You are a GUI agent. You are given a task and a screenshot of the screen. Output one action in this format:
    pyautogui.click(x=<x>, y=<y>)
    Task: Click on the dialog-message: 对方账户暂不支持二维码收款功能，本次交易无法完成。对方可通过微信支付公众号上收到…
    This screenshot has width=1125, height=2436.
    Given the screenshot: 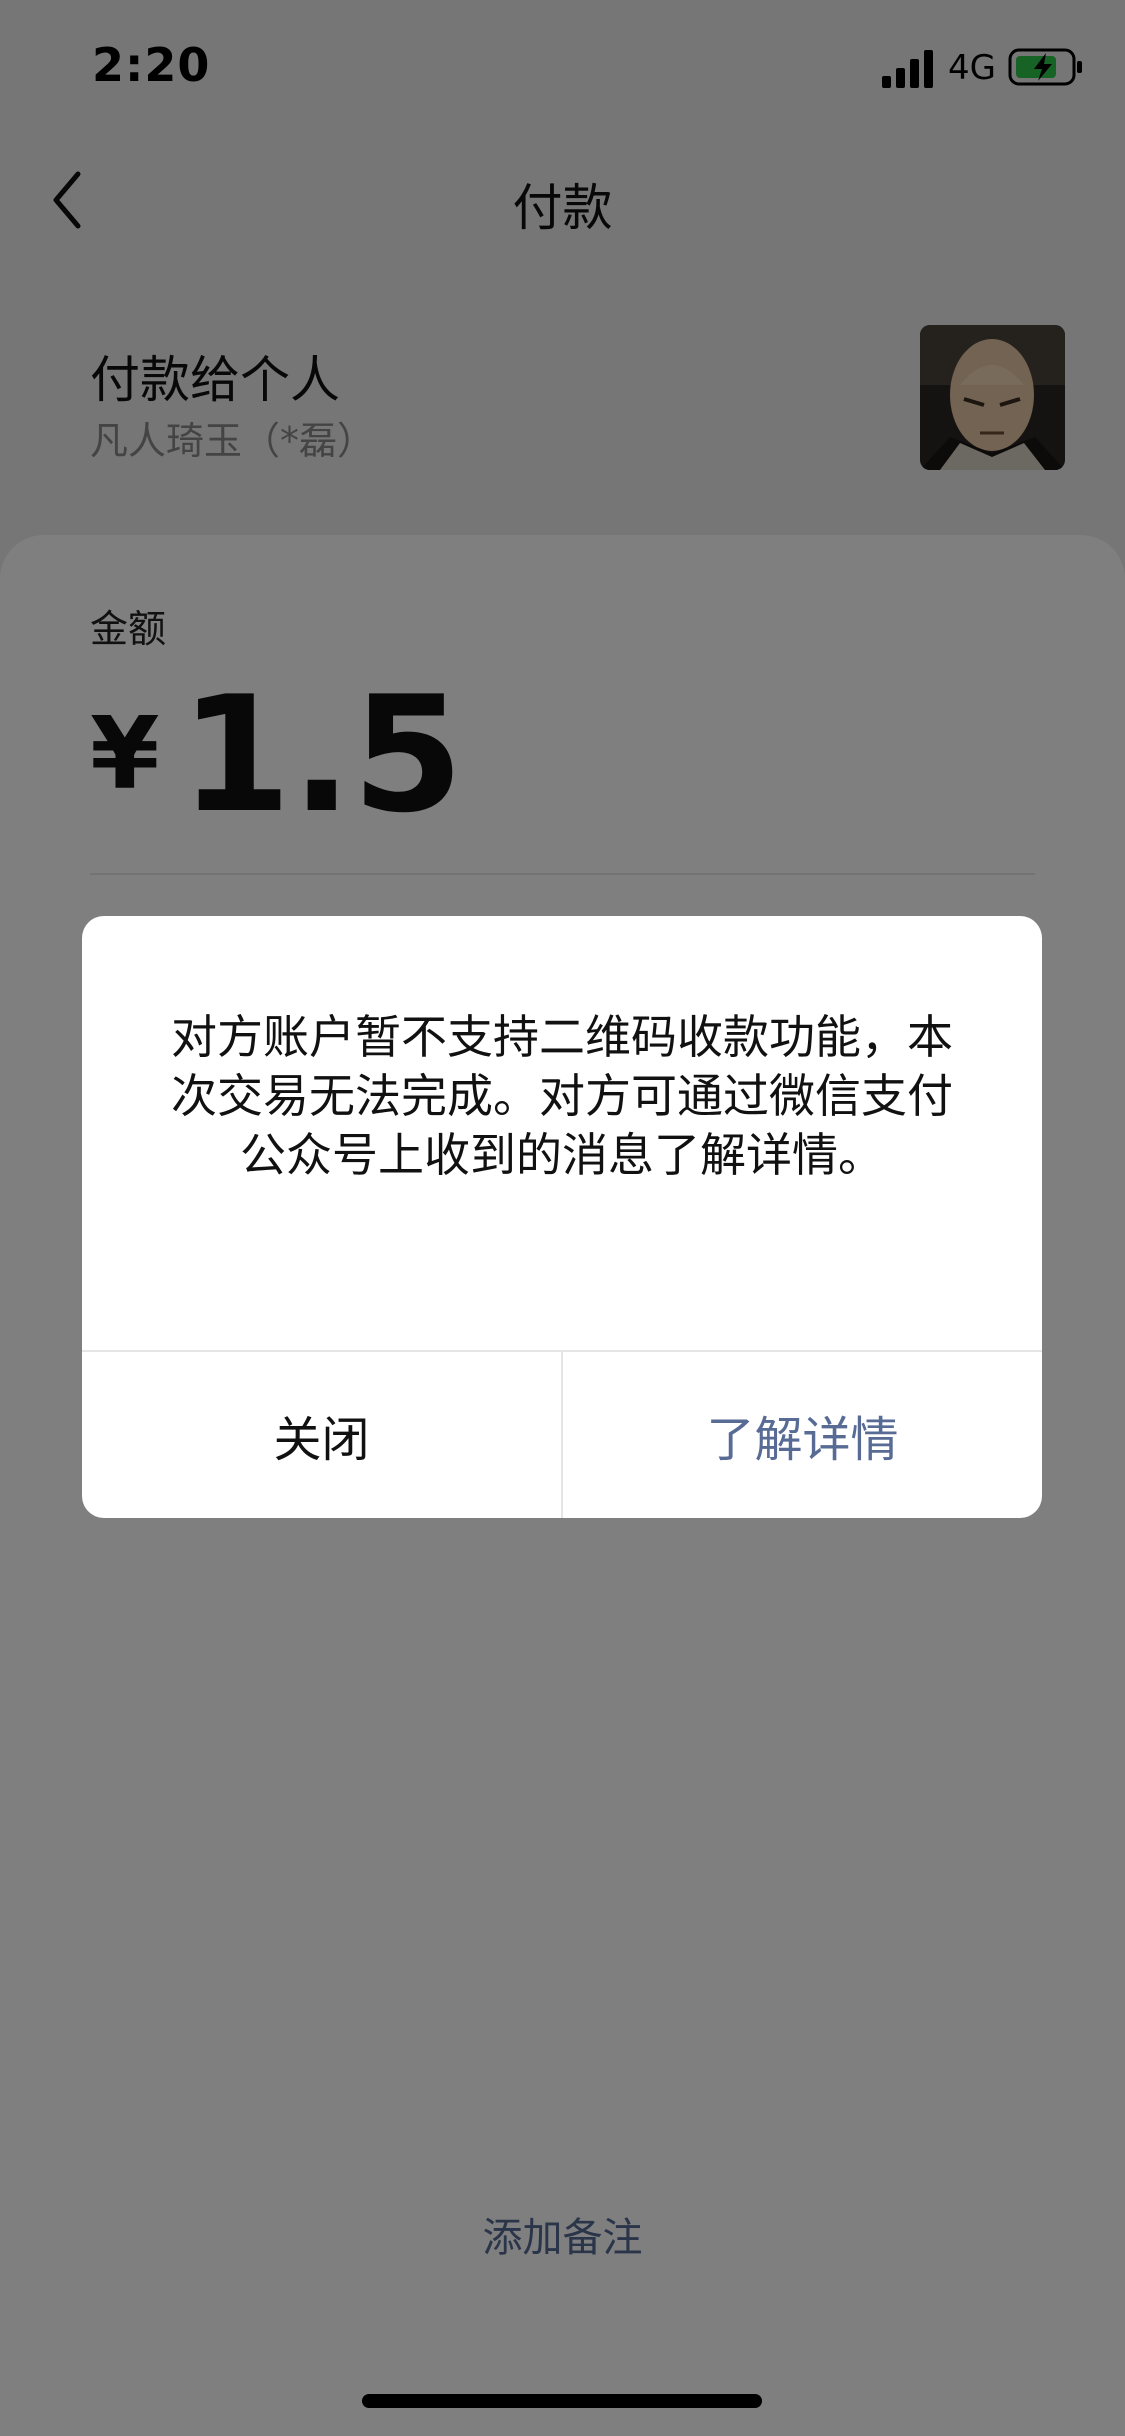 What is the action you would take?
    pyautogui.click(x=562, y=1096)
    